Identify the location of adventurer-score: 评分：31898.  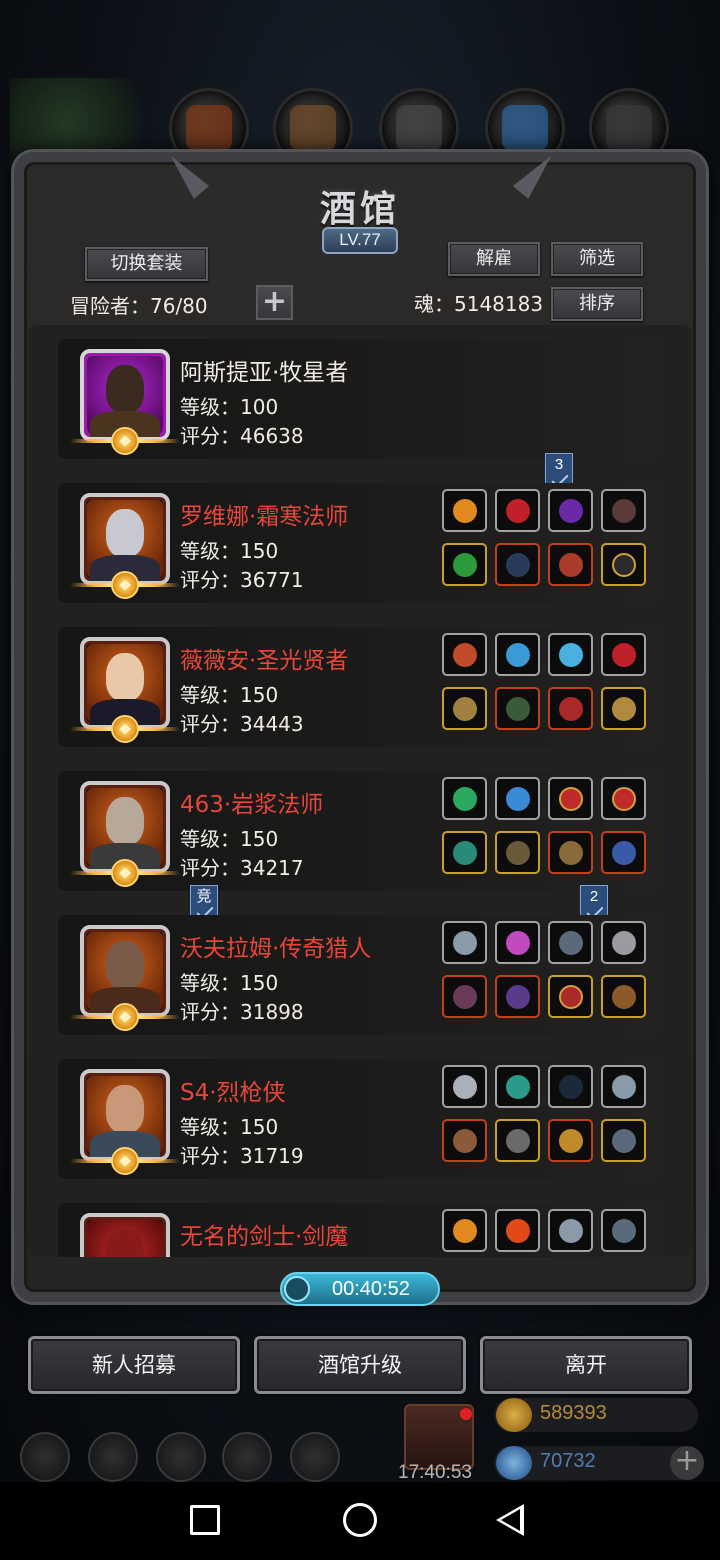
(242, 1012).